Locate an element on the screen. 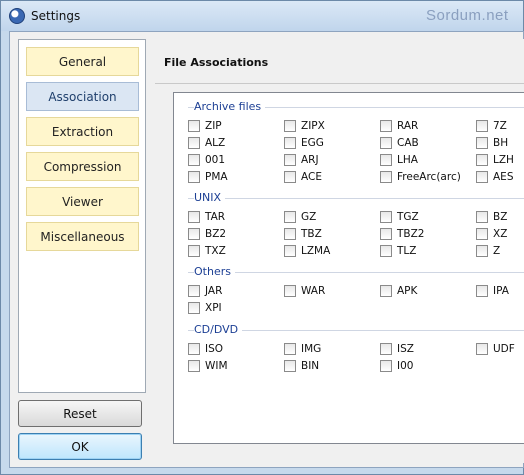 The width and height of the screenshot is (524, 475). checkbox-label: TLZ is located at coordinates (407, 251).